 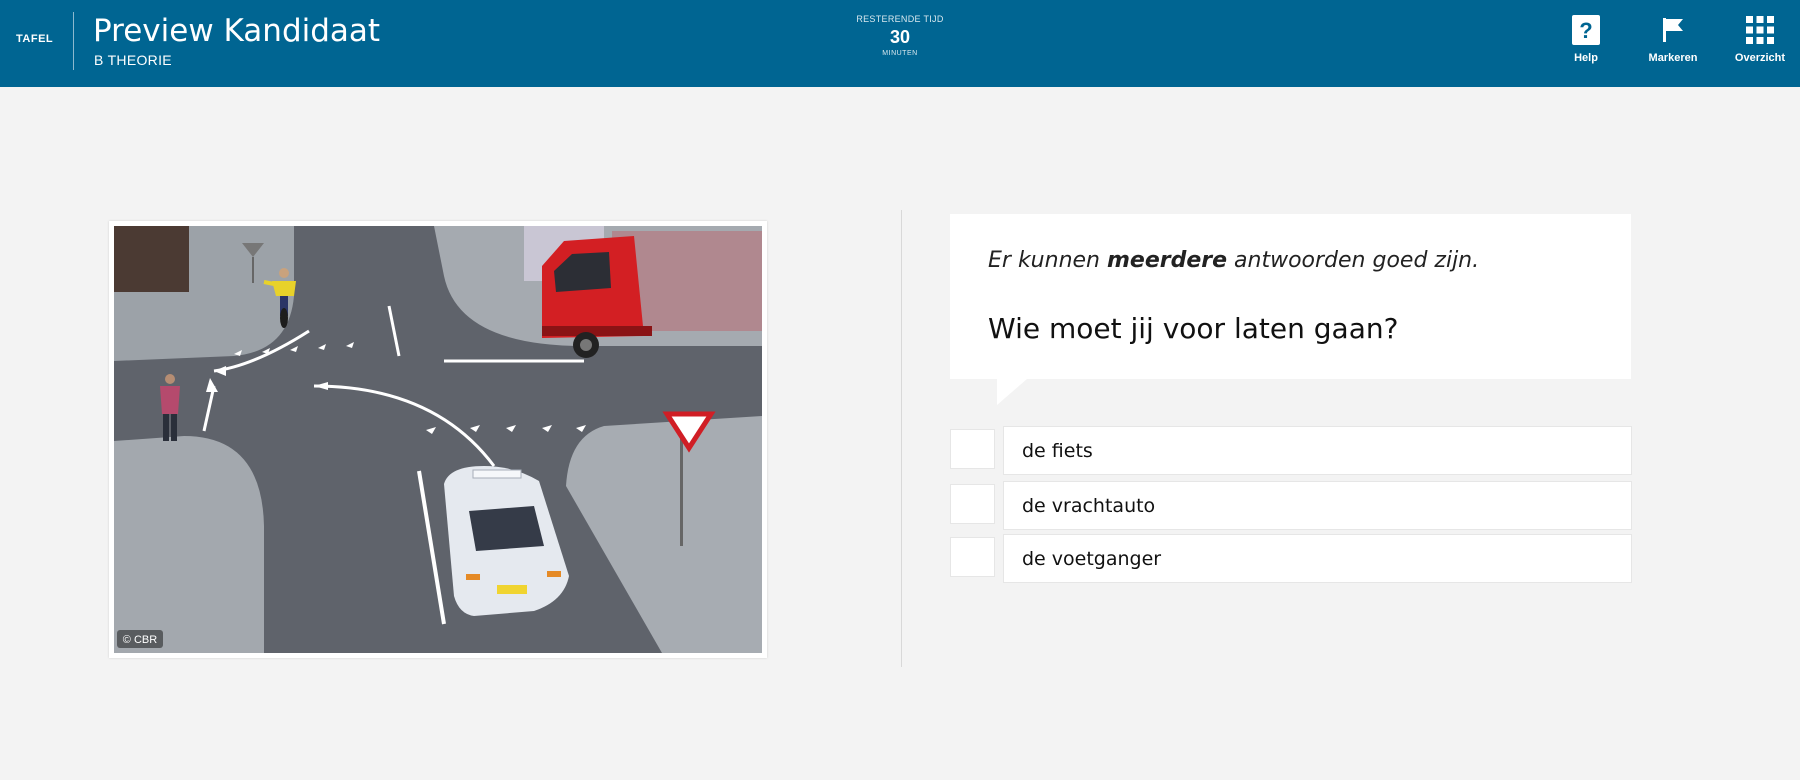 What do you see at coordinates (189, 544) in the screenshot?
I see `sidewalk-bottom-left` at bounding box center [189, 544].